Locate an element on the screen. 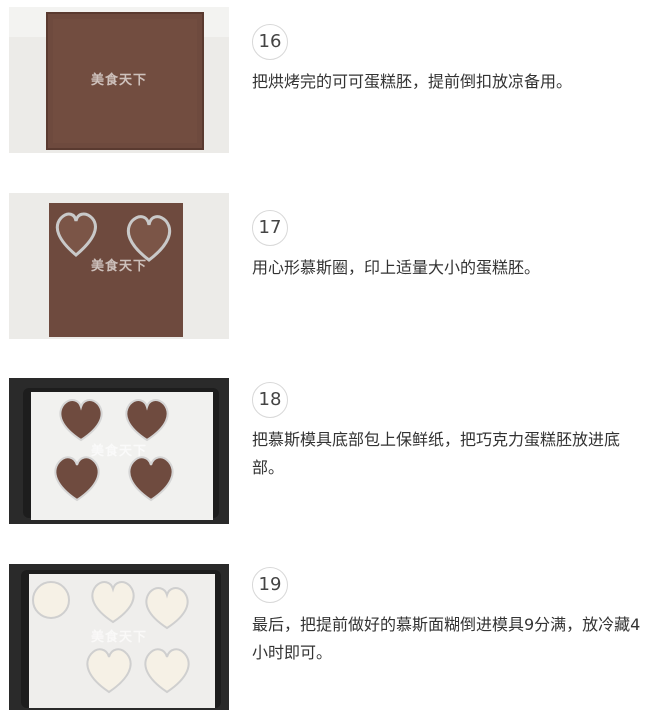 This screenshot has width=661, height=714. mousse-molds-tray-illustration is located at coordinates (119, 451).